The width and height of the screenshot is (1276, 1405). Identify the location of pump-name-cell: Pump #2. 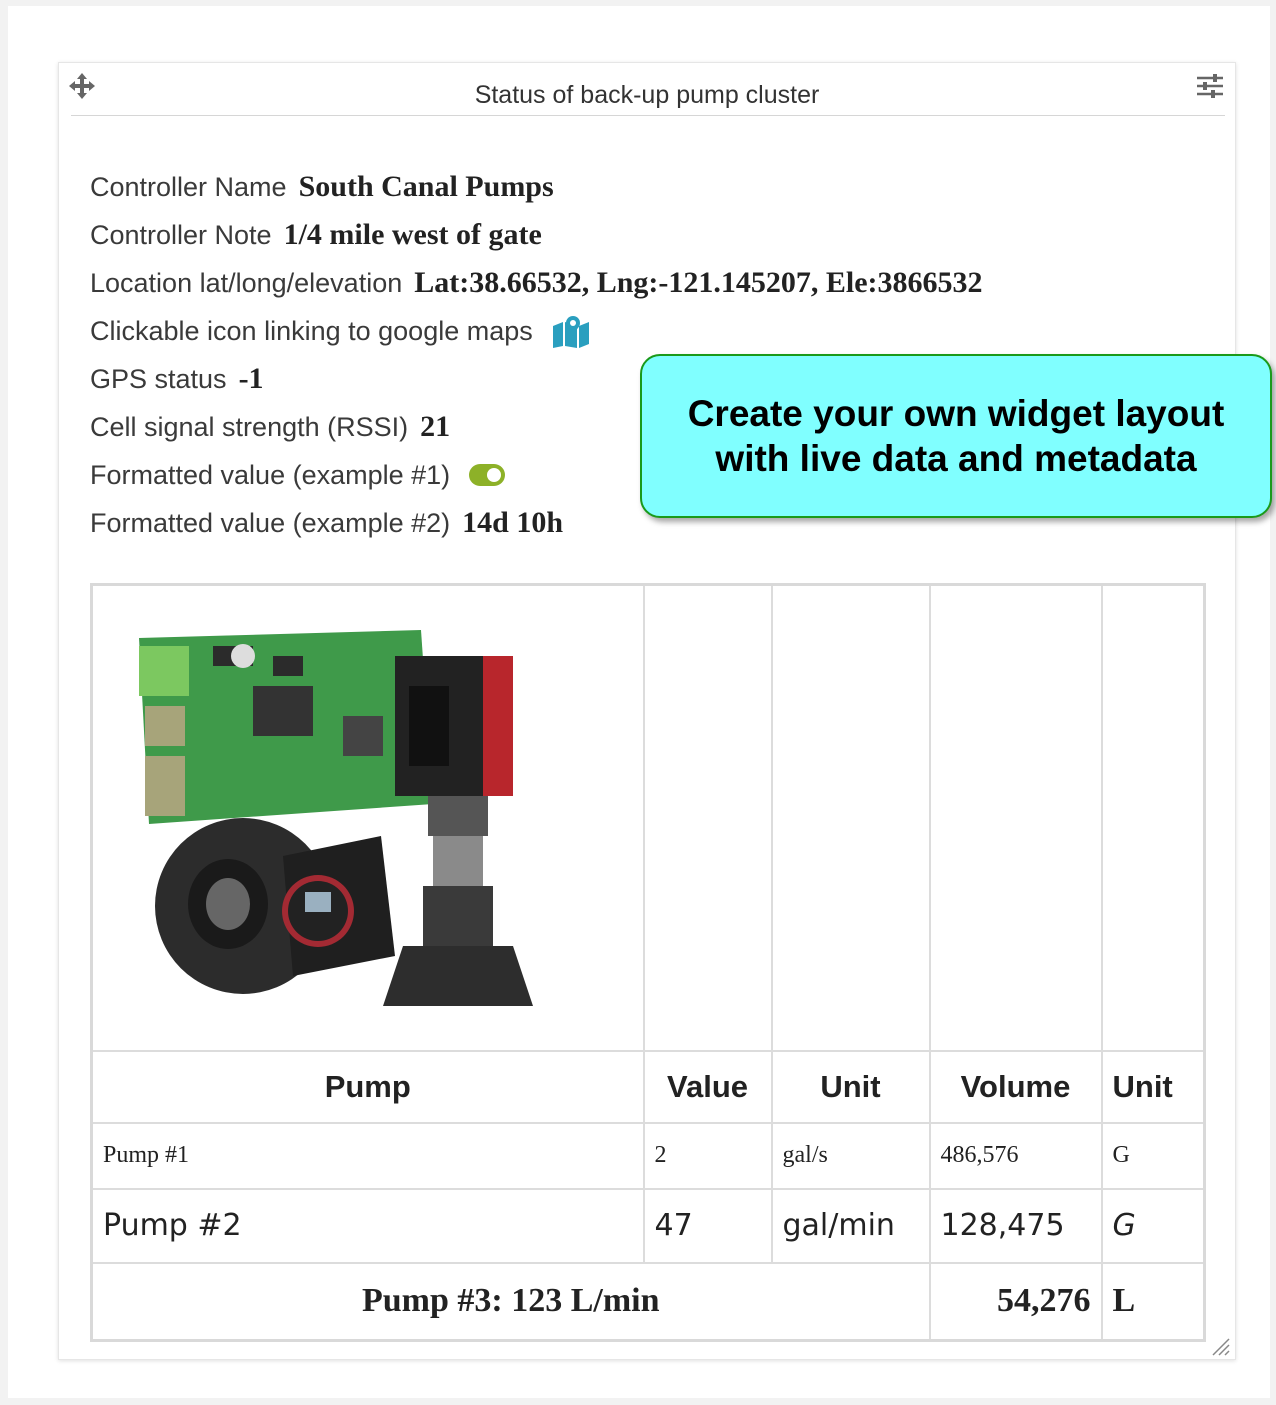
(367, 1225).